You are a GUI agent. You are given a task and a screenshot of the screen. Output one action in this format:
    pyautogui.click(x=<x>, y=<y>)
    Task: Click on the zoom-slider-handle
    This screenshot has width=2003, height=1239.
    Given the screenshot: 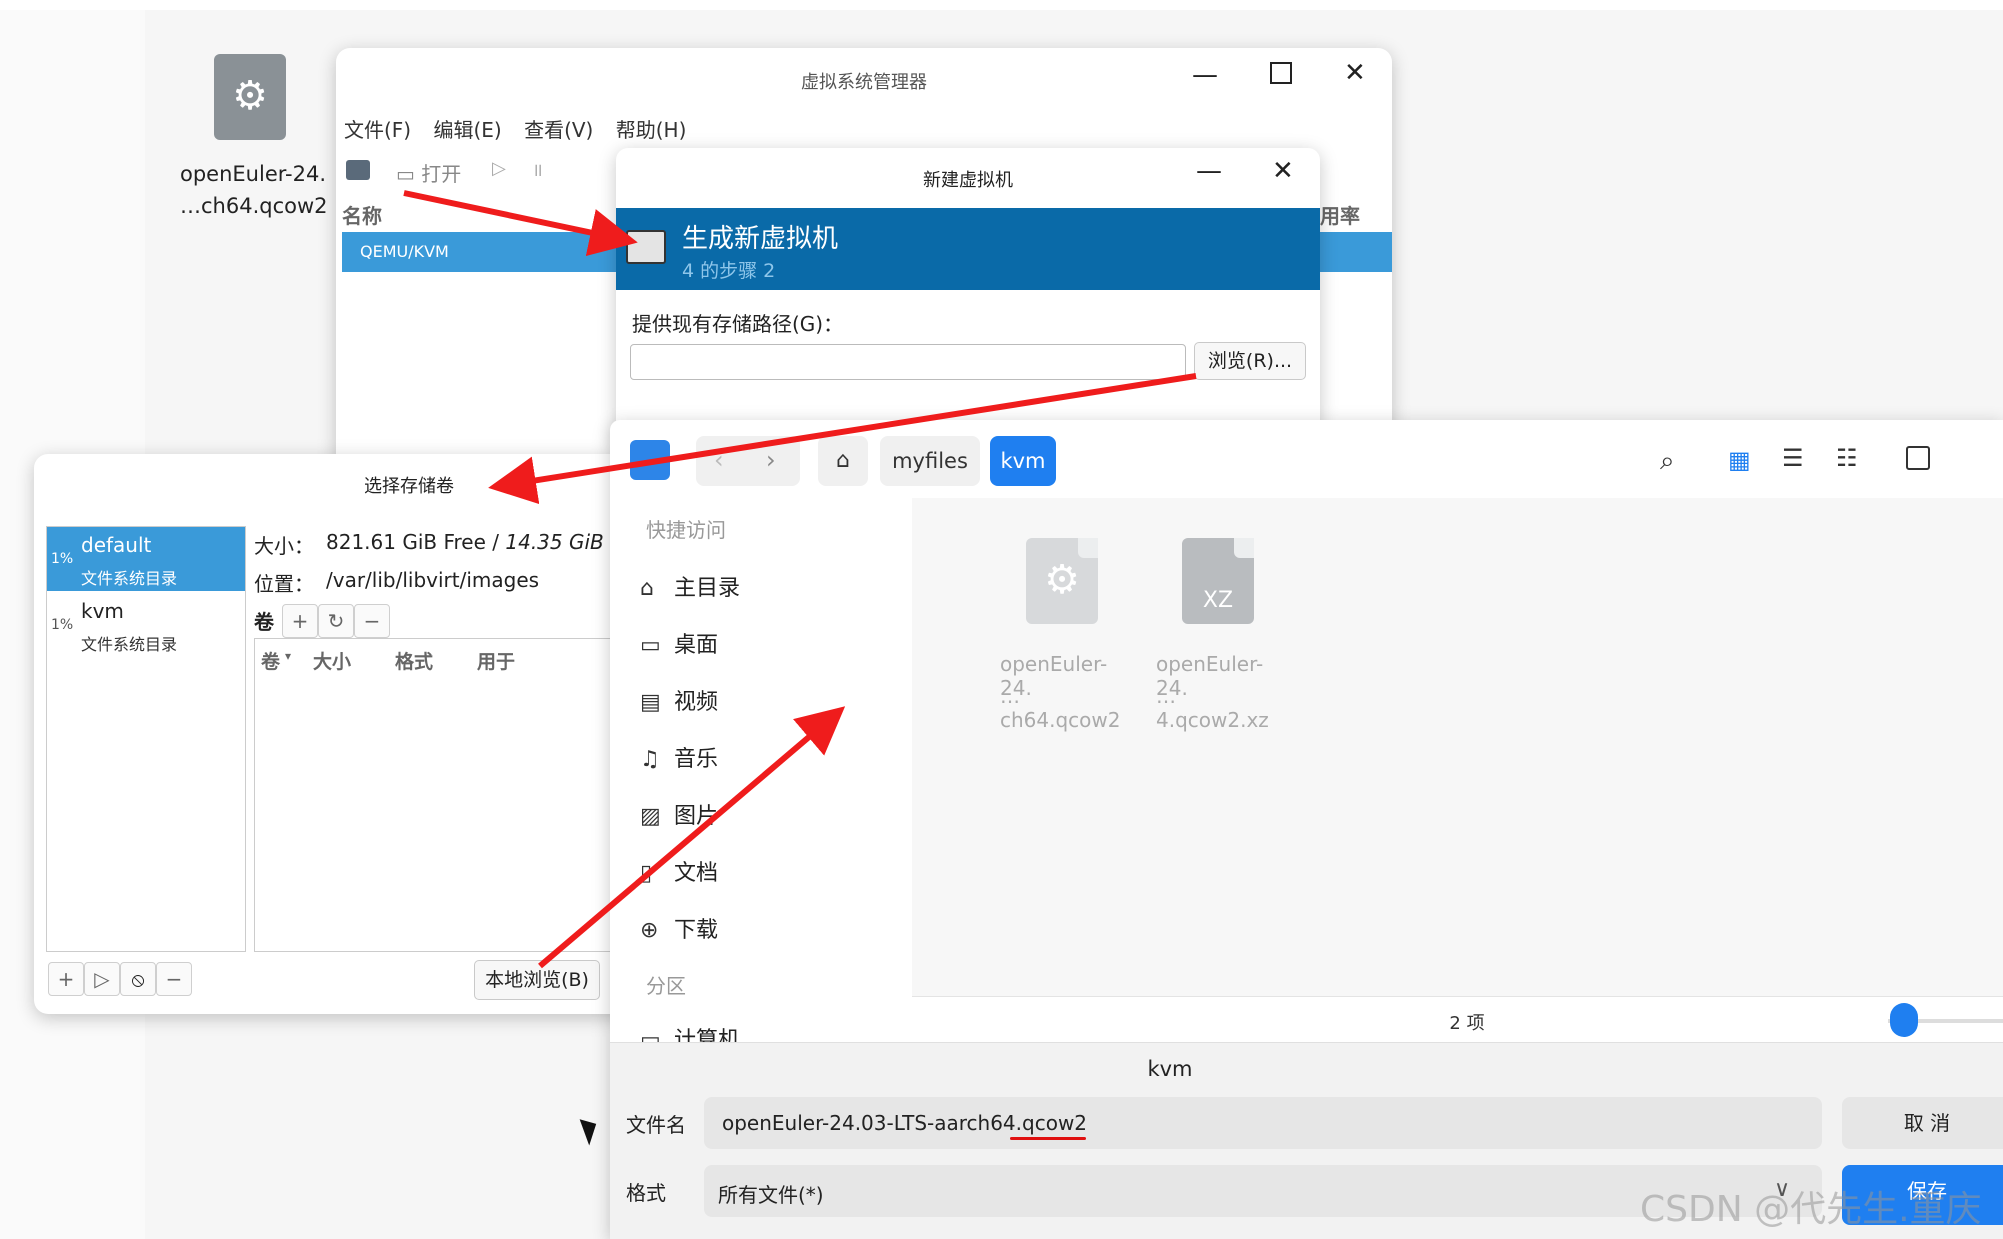 What is the action you would take?
    pyautogui.click(x=1904, y=1020)
    